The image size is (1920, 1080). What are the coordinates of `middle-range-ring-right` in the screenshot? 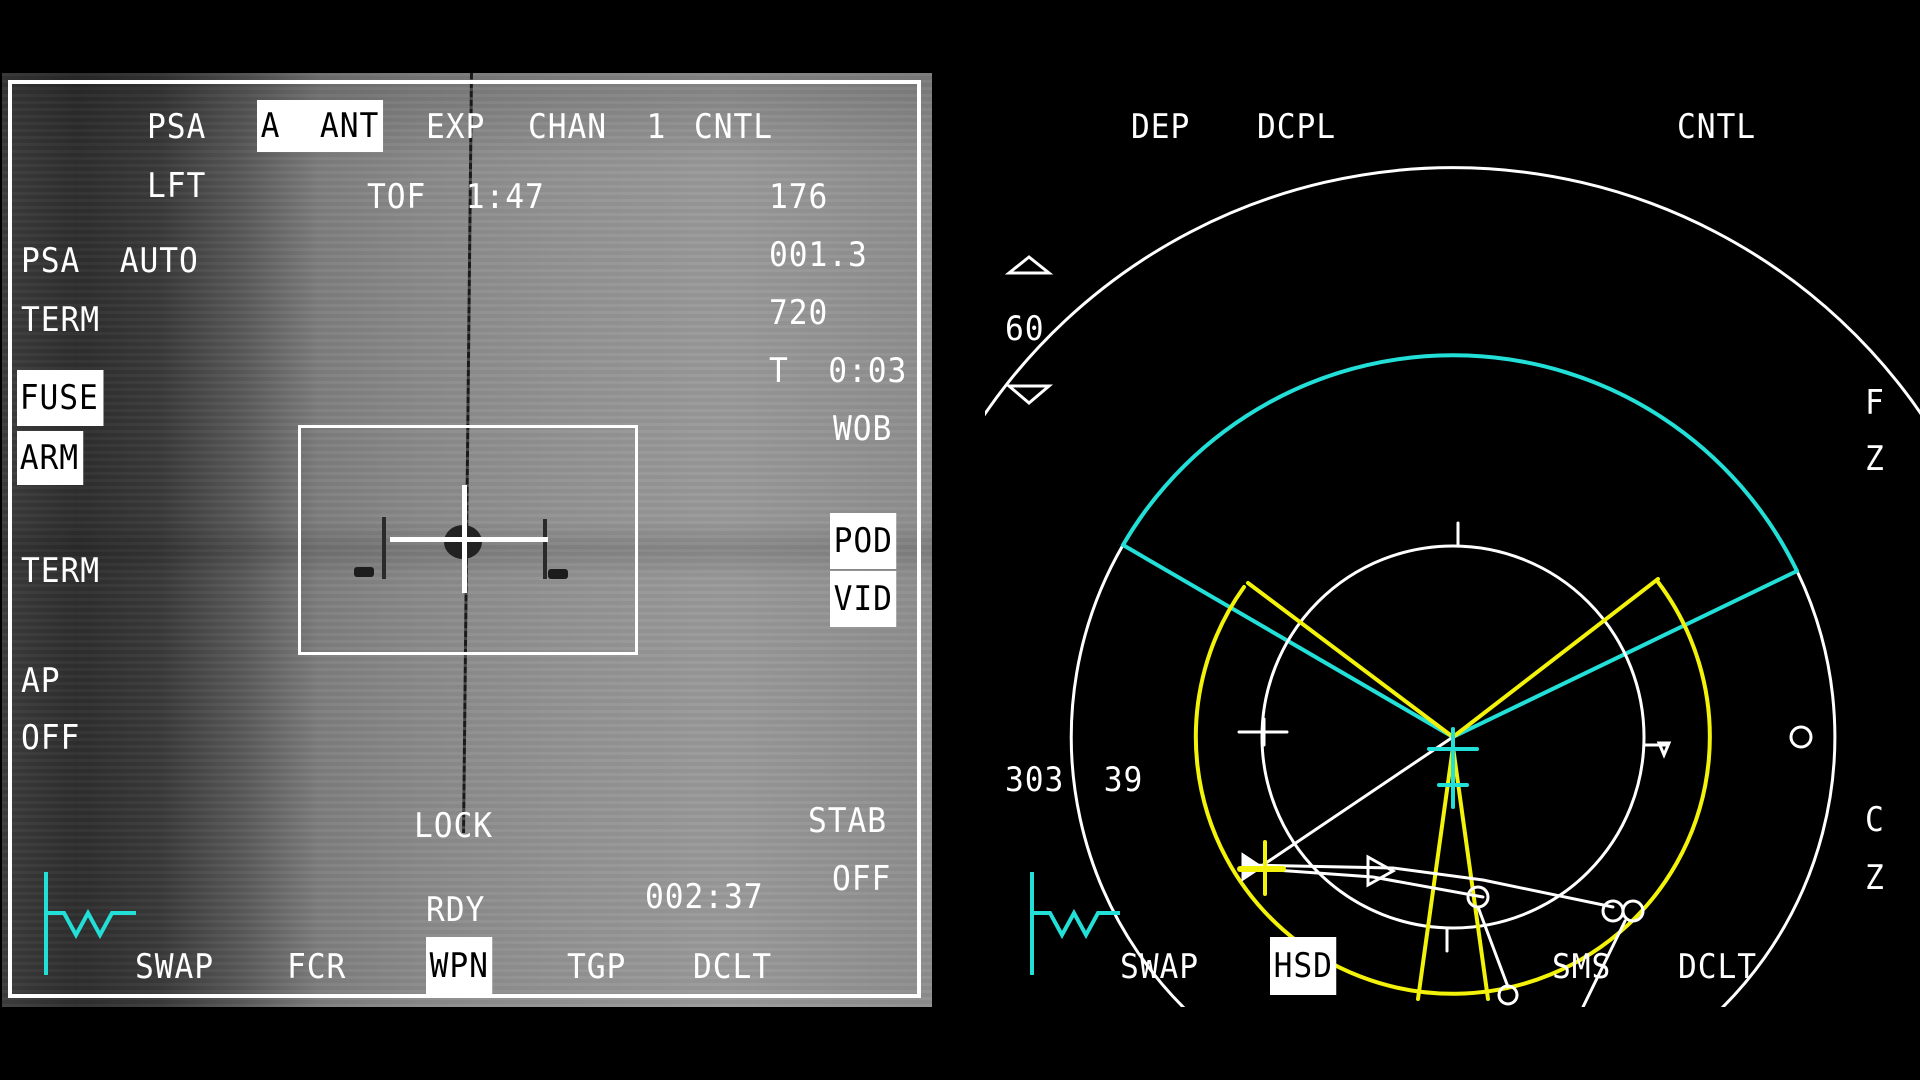 It's located at (1778, 788).